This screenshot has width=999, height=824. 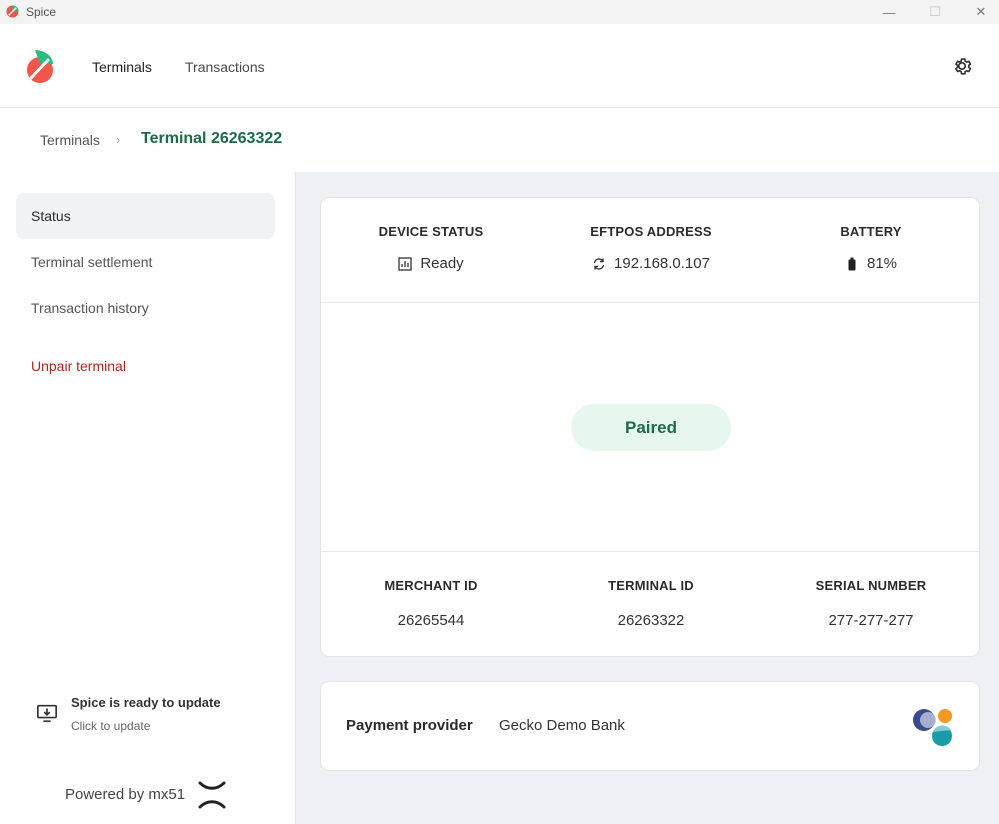 I want to click on payment-provider-value: Gecko Demo Bank, so click(x=562, y=725).